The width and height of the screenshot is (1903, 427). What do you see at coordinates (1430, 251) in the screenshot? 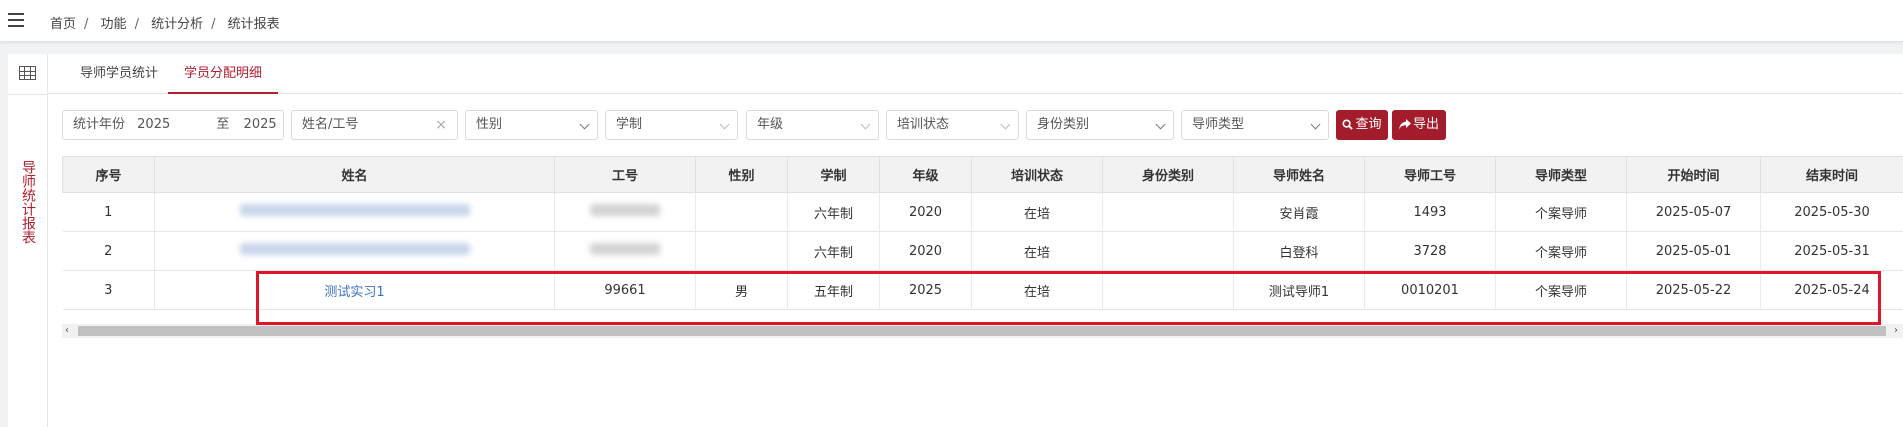
I see `cell-mentor-id: 3728` at bounding box center [1430, 251].